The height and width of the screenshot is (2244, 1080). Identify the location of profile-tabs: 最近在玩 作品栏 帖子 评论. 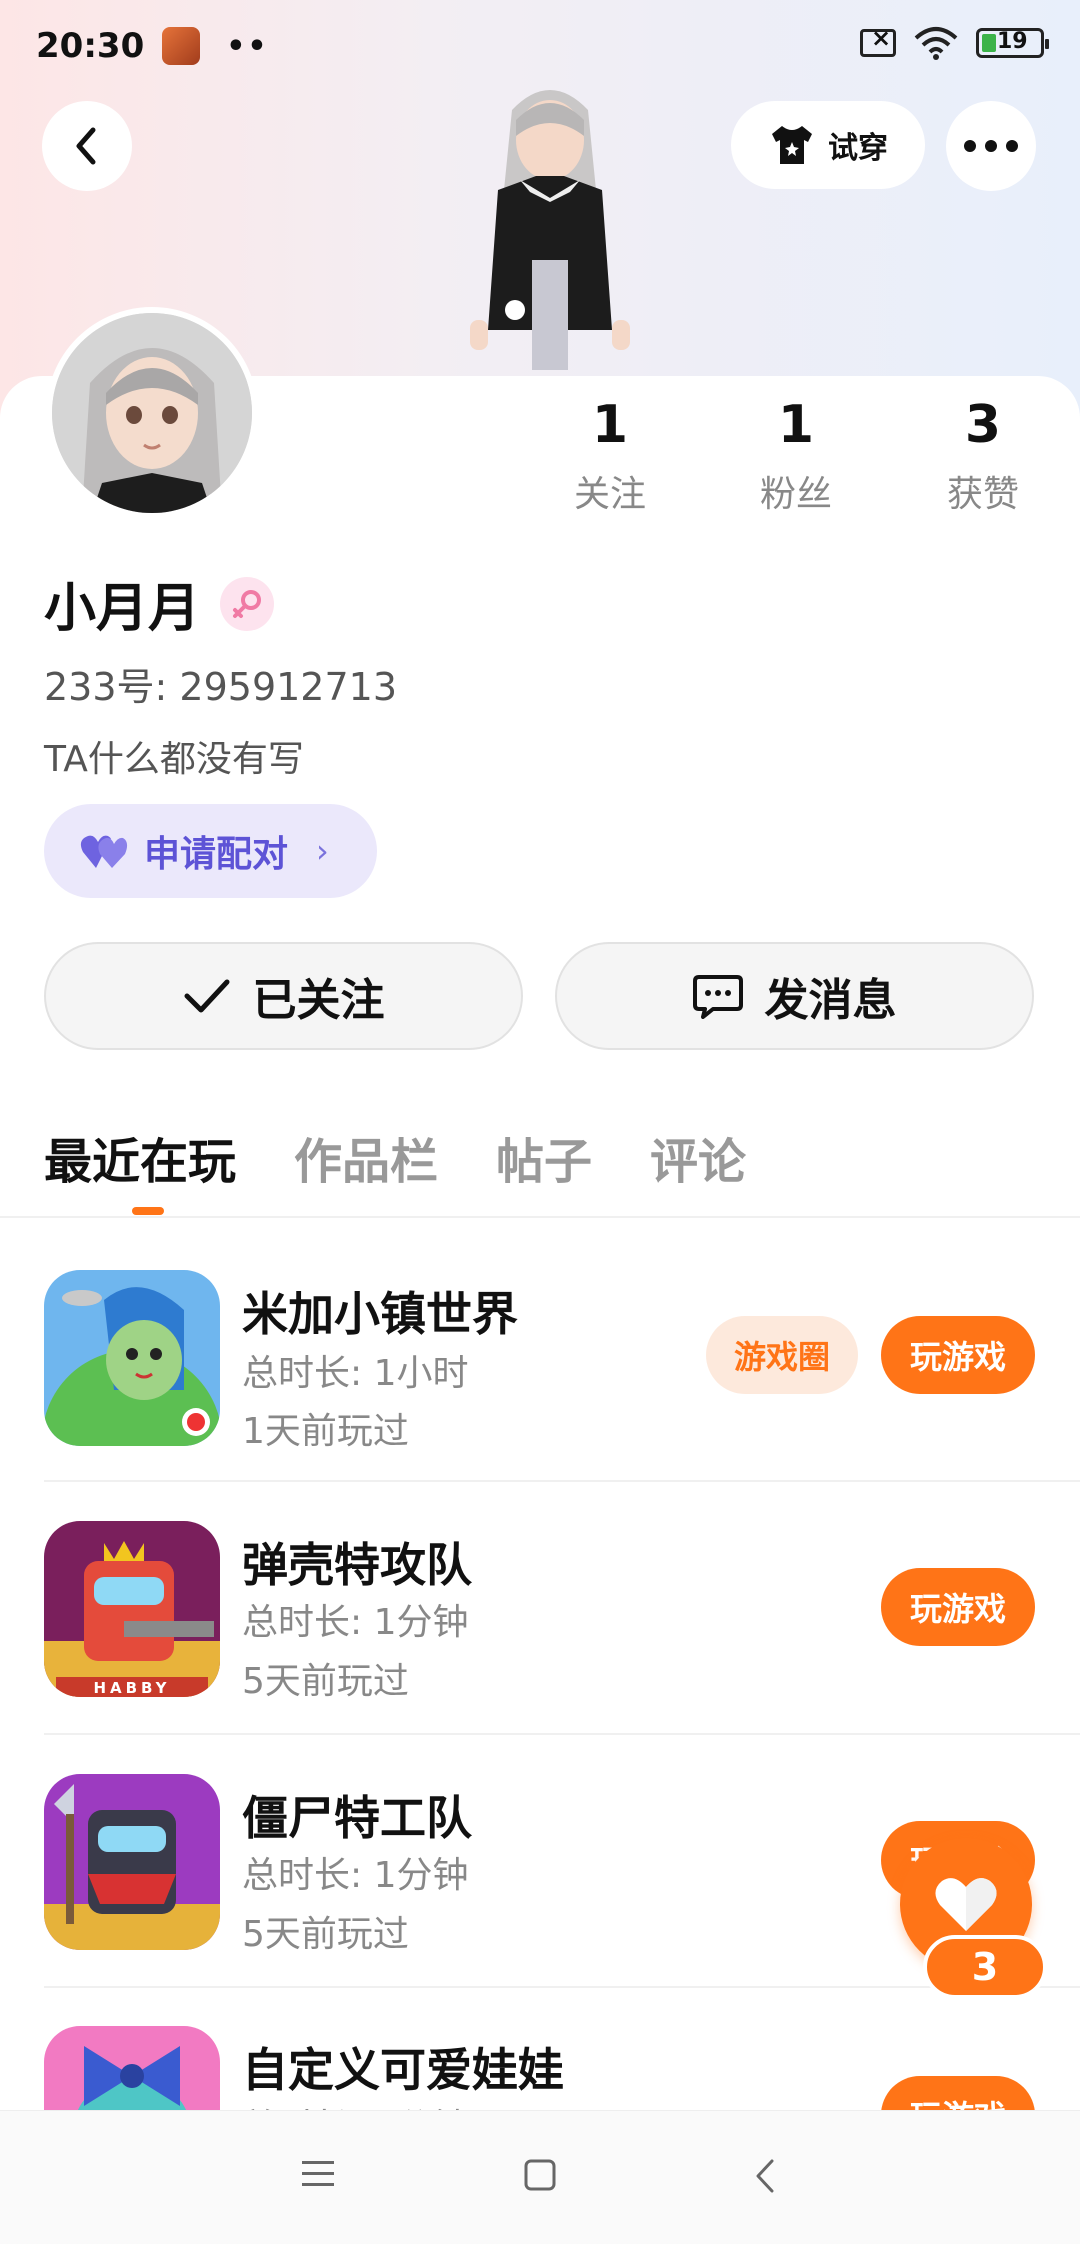
(395, 1157).